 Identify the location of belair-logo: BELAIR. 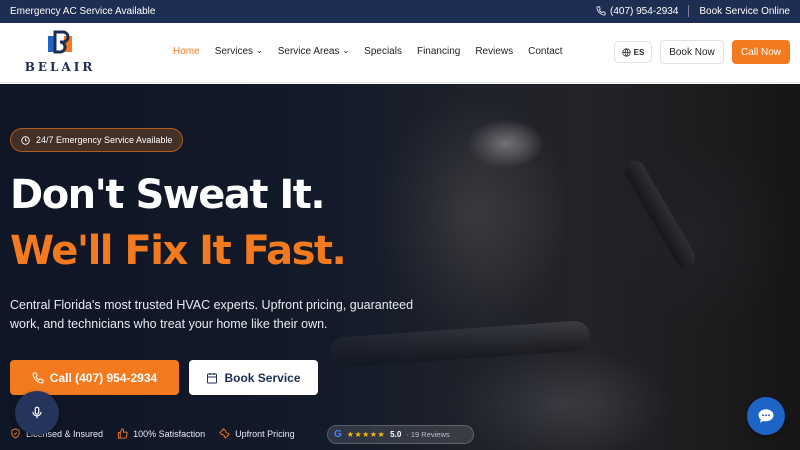
(60, 53).